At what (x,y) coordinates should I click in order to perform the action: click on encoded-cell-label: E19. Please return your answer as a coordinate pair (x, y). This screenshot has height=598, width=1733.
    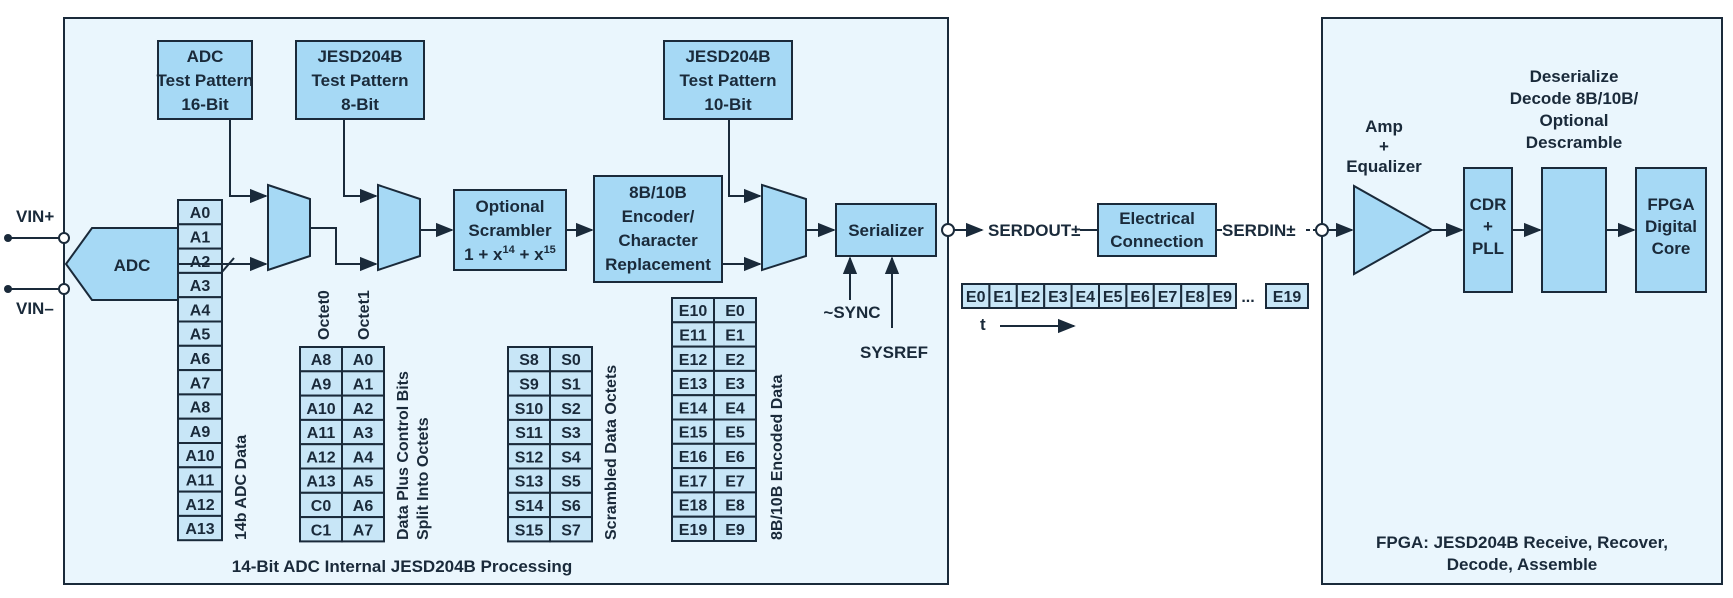
    Looking at the image, I should click on (693, 530).